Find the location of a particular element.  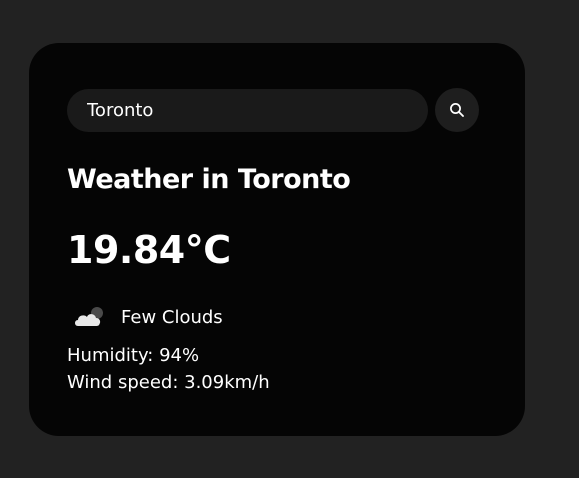

search-button is located at coordinates (457, 110).